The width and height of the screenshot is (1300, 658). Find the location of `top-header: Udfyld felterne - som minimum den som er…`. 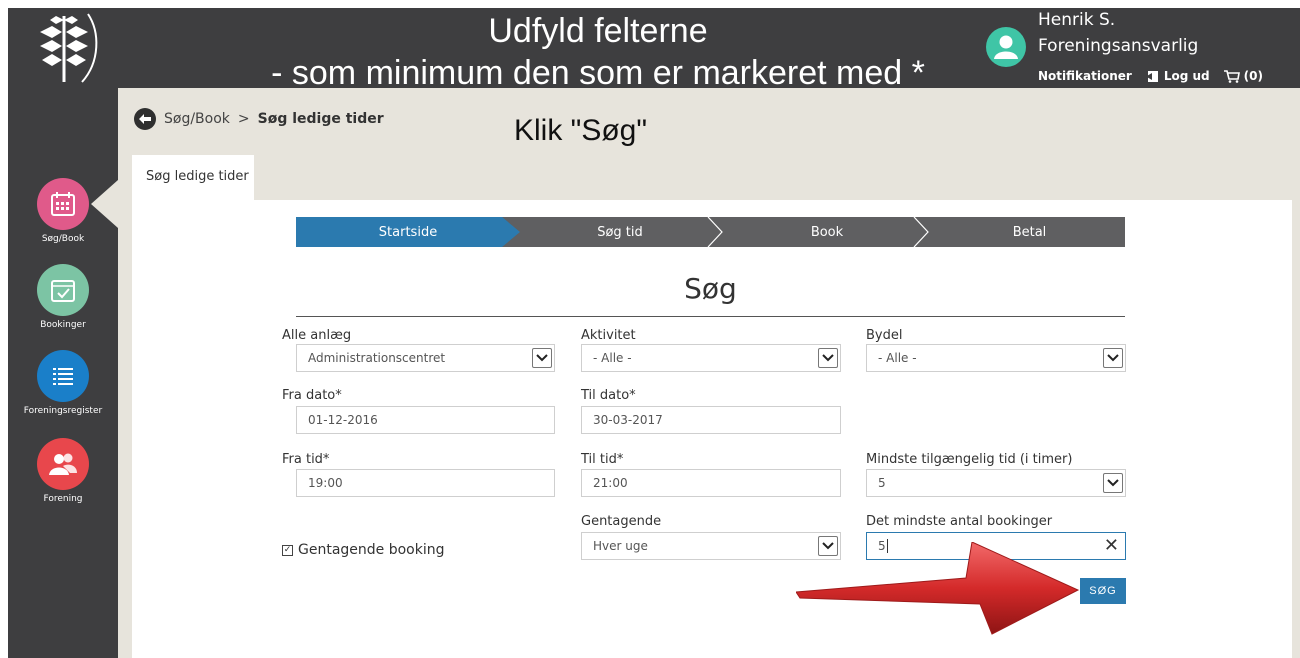

top-header: Udfyld felterne - som minimum den som er… is located at coordinates (654, 50).